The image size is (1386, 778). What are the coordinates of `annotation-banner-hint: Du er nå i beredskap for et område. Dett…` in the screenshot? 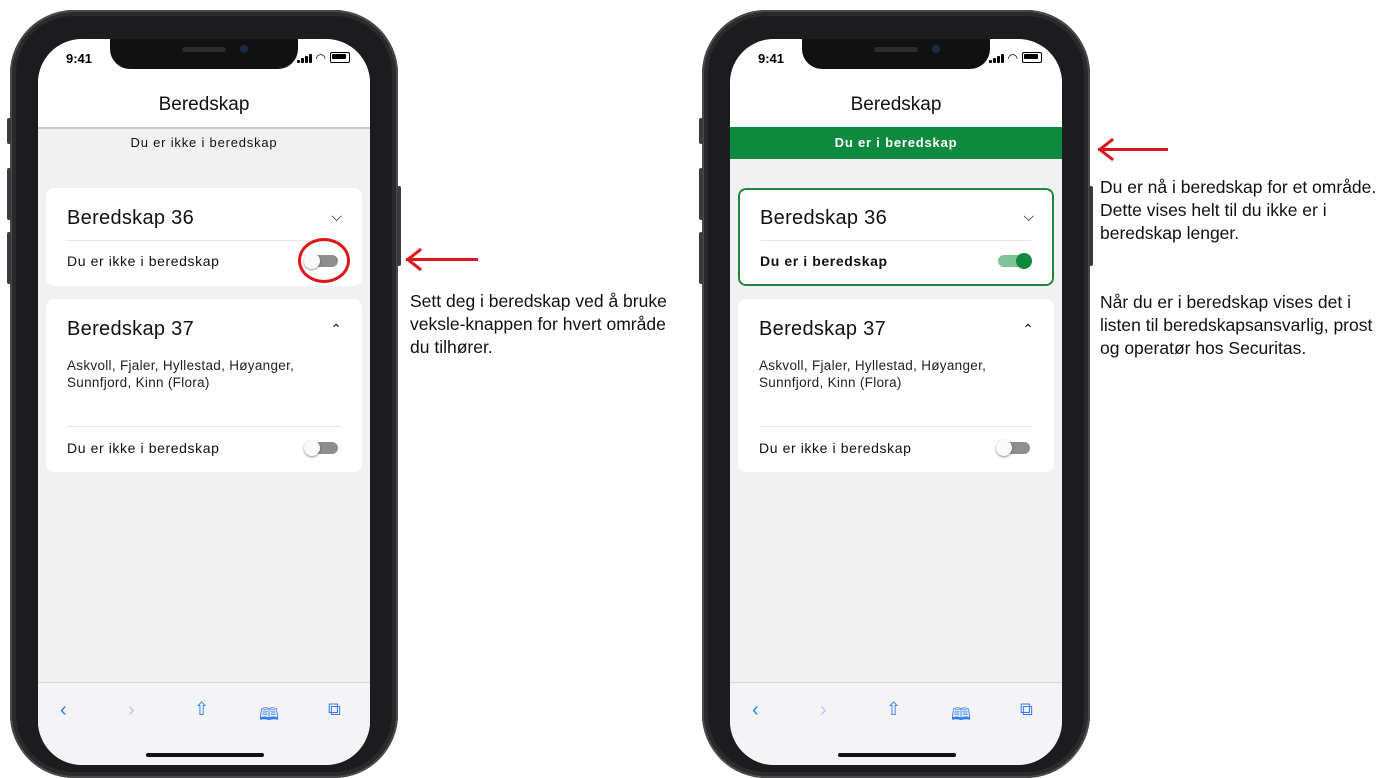 It's located at (1238, 210).